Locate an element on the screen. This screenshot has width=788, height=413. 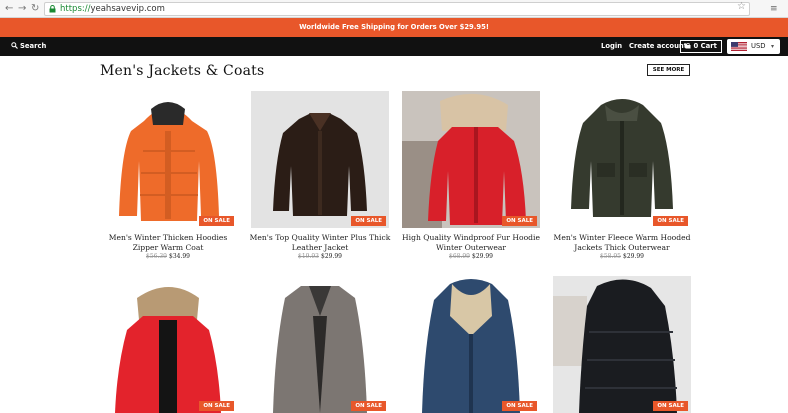
browser-menu-icon: ≡ is located at coordinates (774, 9).